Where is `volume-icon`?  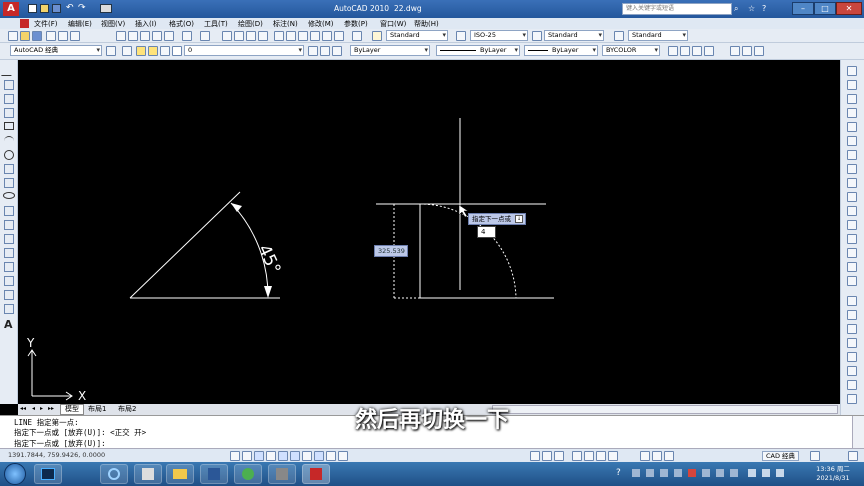 volume-icon is located at coordinates (766, 473).